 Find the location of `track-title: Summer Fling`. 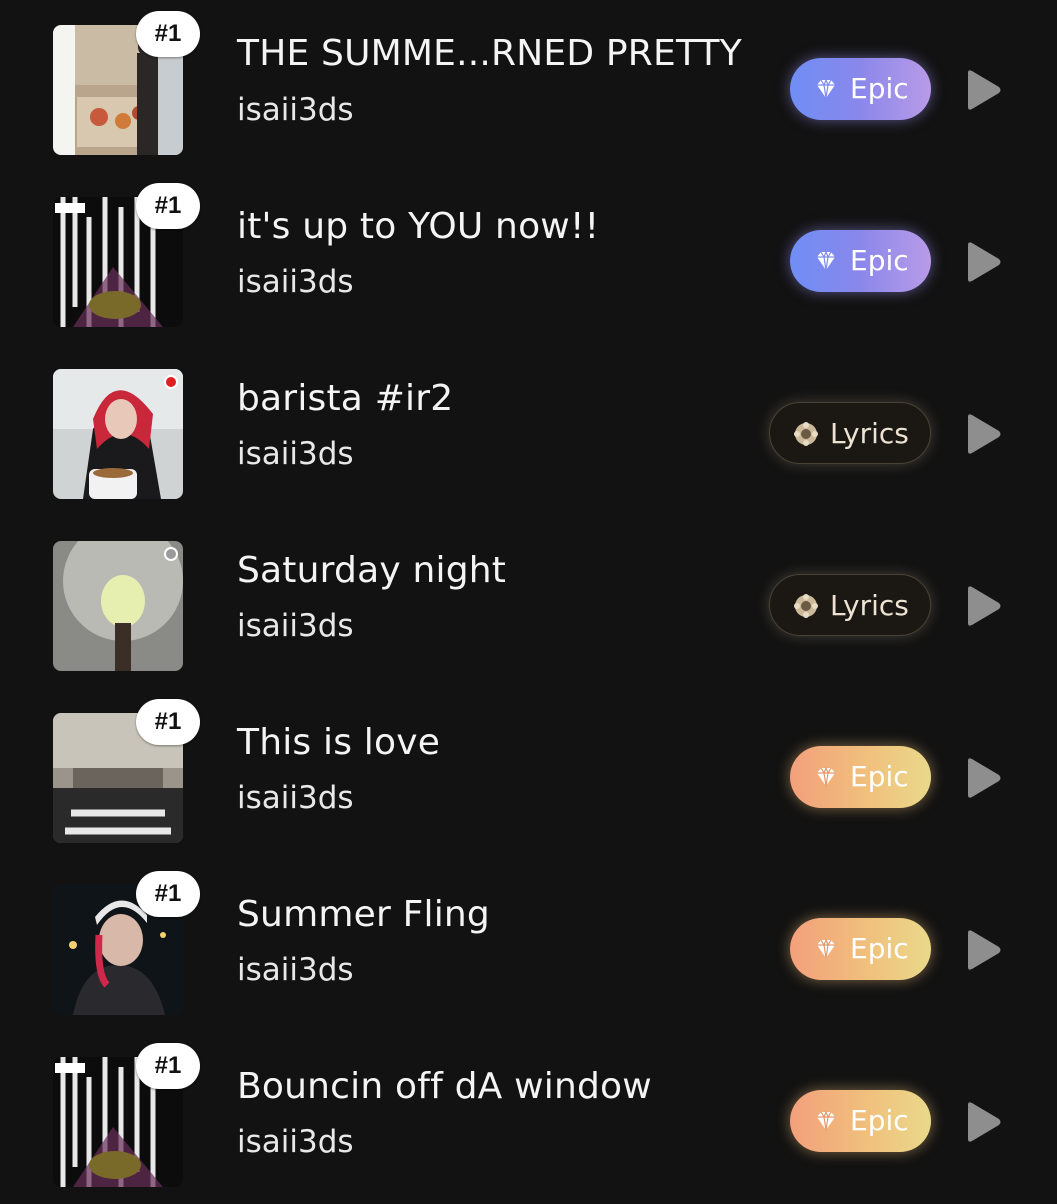

track-title: Summer Fling is located at coordinates (363, 915).